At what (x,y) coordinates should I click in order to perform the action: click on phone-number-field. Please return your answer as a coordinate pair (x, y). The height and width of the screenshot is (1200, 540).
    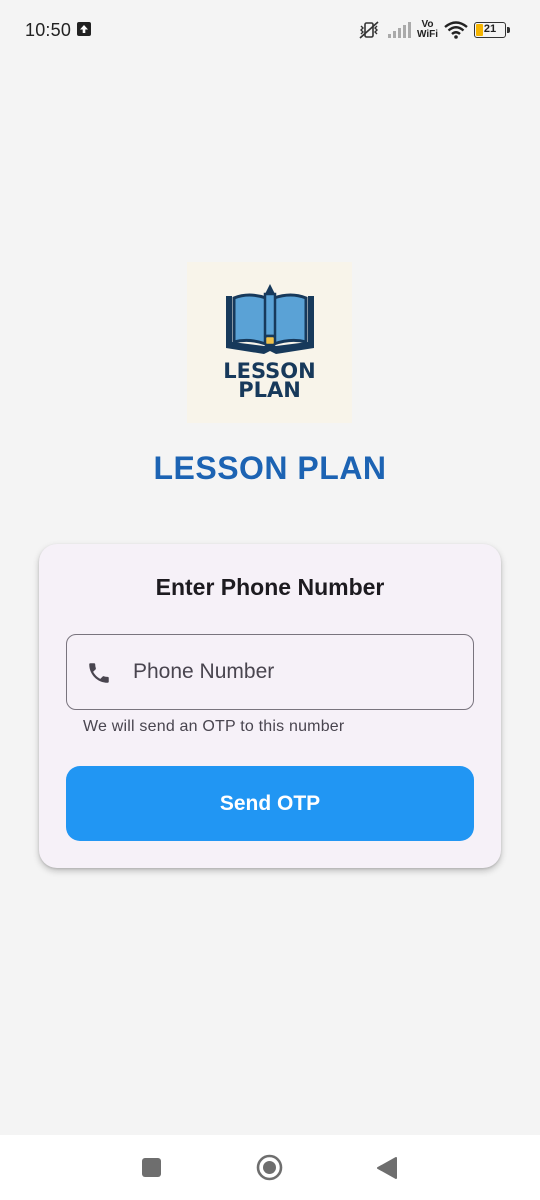
    Looking at the image, I should click on (270, 672).